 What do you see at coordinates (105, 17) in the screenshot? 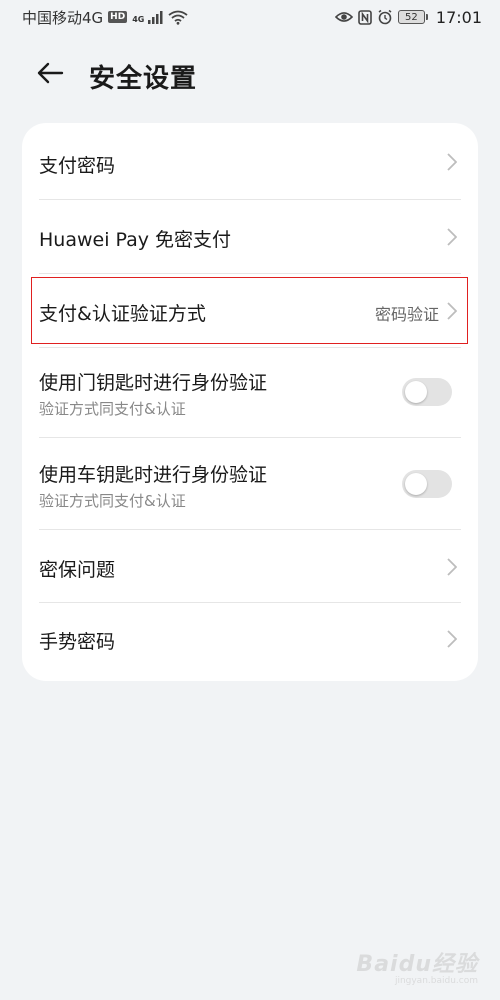
I see `status-bar-left: 中国移动4G HD 4G` at bounding box center [105, 17].